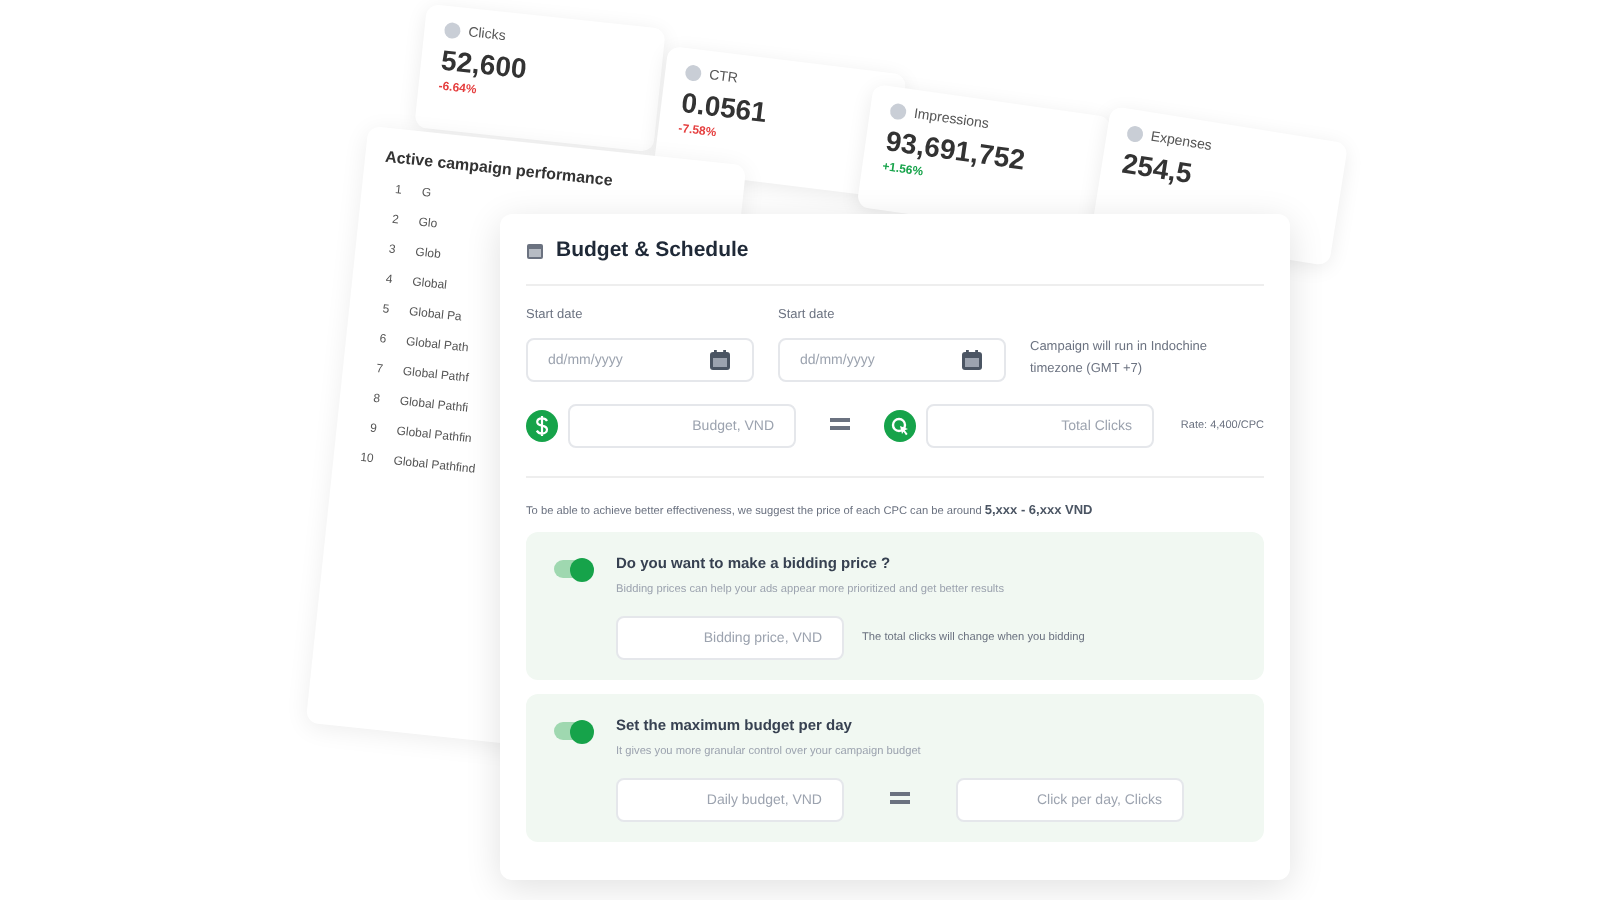 This screenshot has width=1600, height=900. I want to click on stat-value: 254,5, so click(1157, 170).